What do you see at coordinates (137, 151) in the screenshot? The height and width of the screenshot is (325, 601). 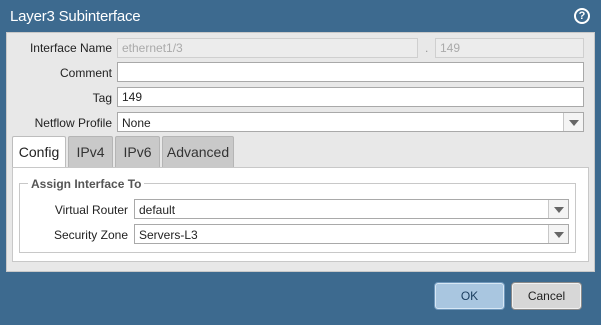 I see `tab-ipv6: IPv6` at bounding box center [137, 151].